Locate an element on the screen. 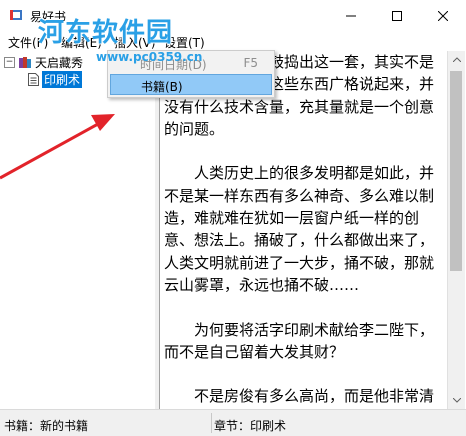 Image resolution: width=466 pixels, height=436 pixels. status-bar: 书籍：新的书籍 章节：印刷术 is located at coordinates (233, 422).